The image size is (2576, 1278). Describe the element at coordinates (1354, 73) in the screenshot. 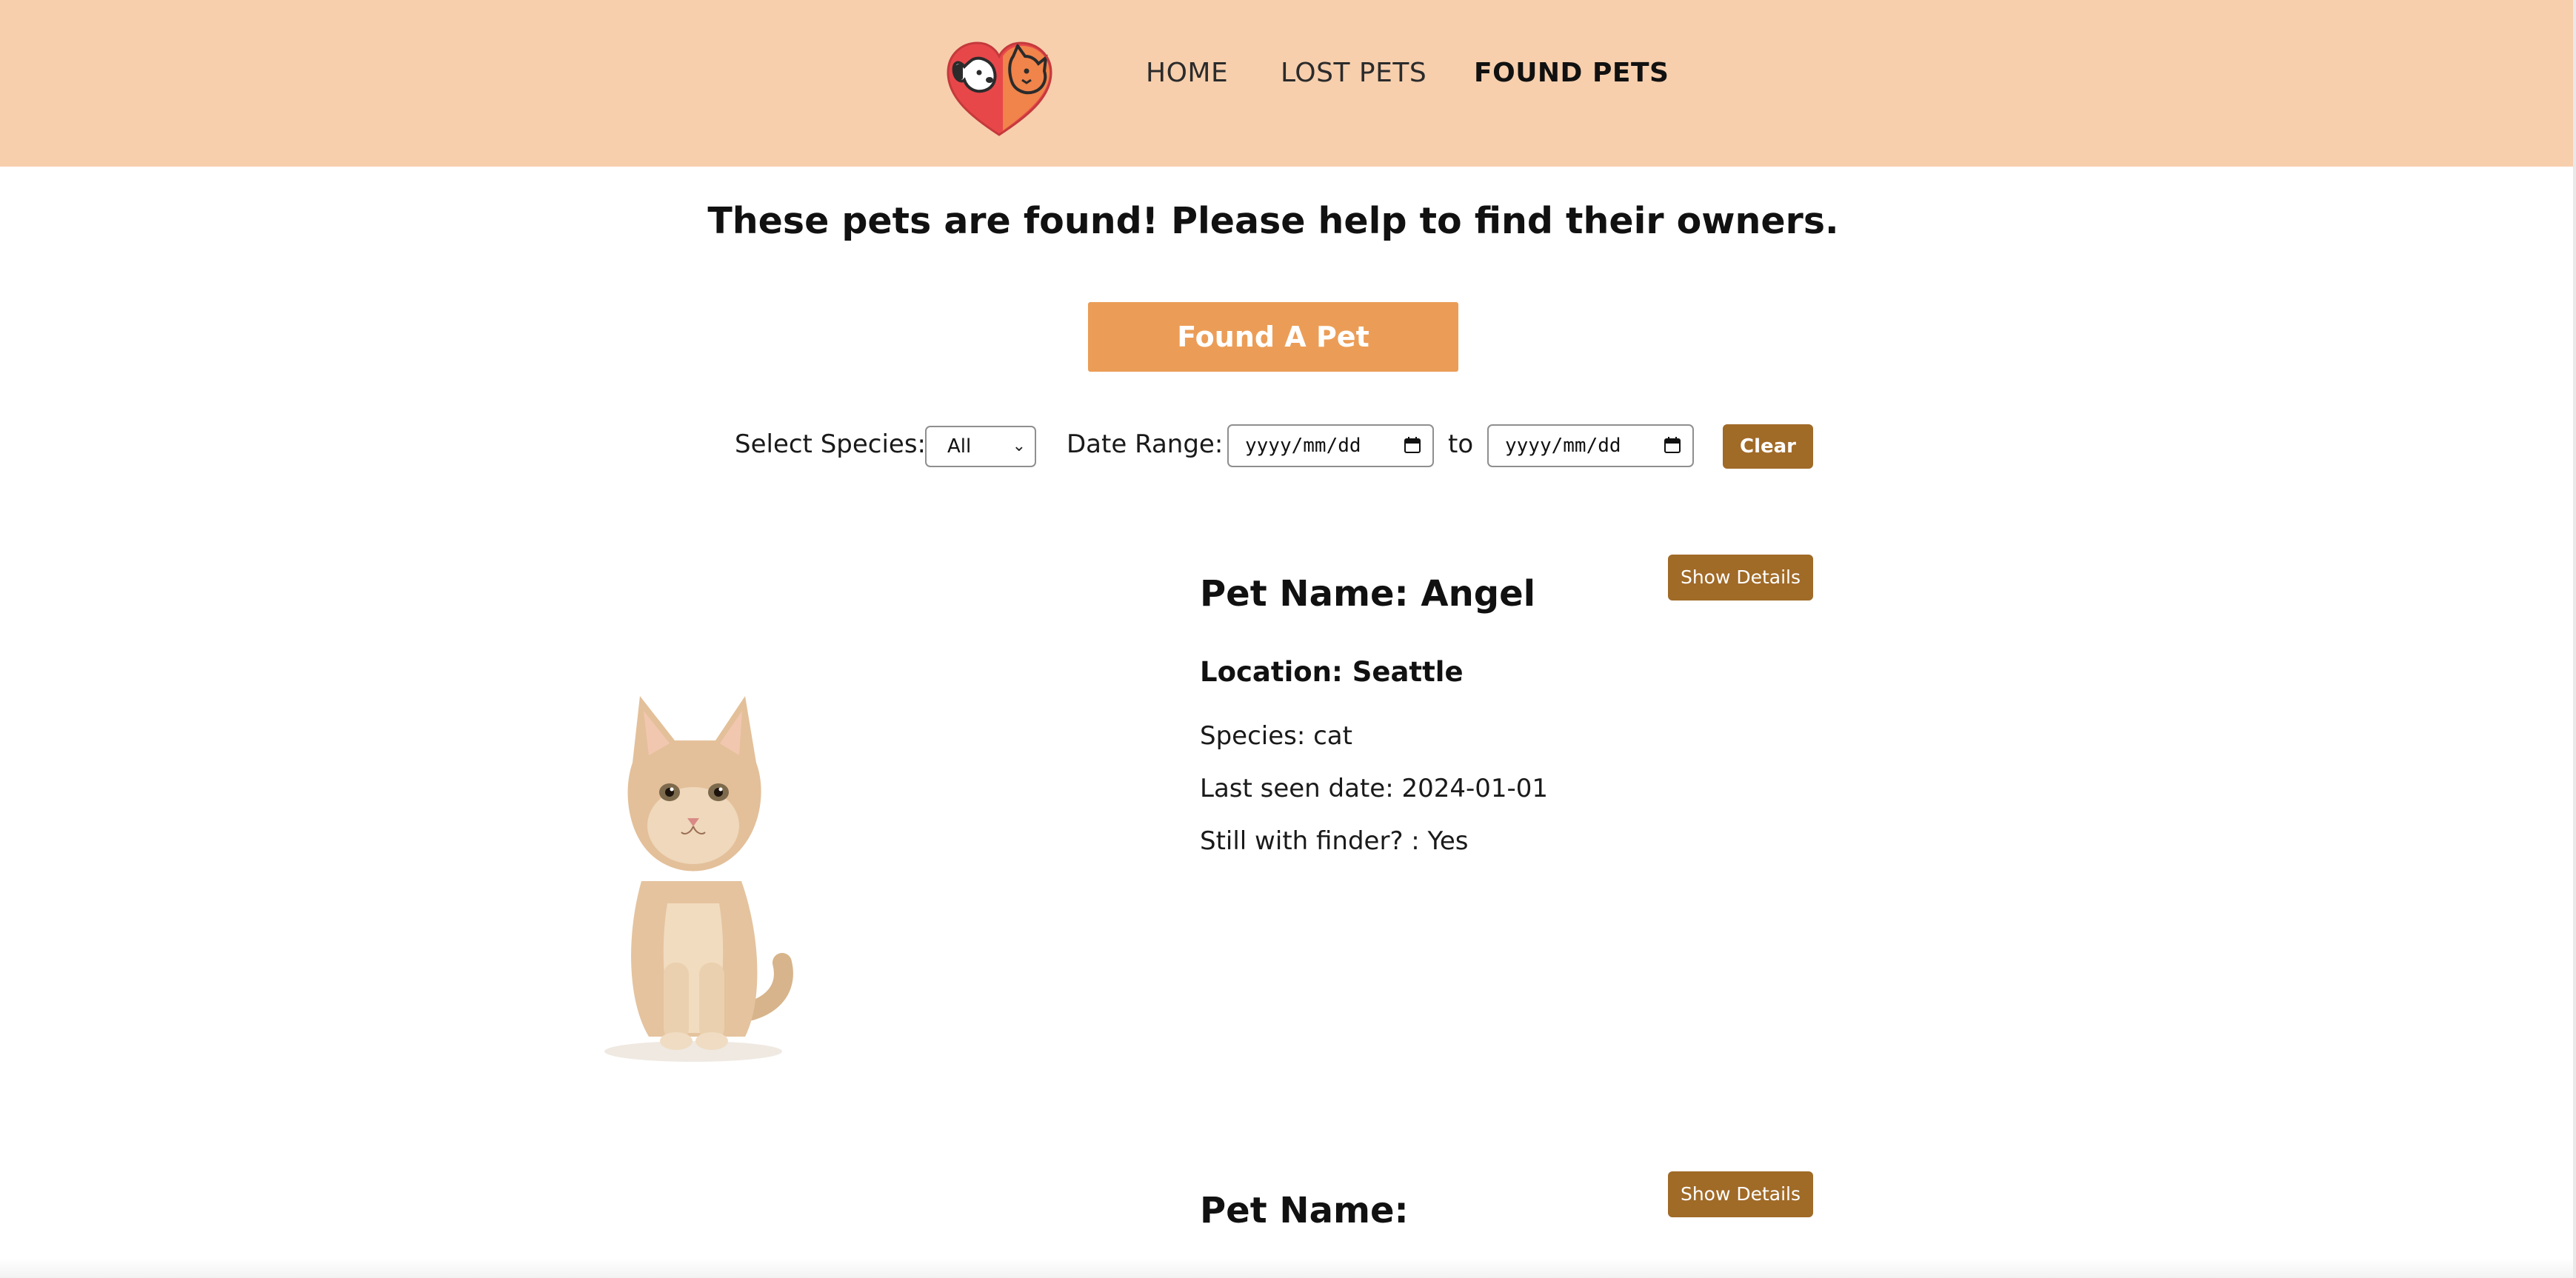

I see `nav-lost-pets: LOST PETS` at that location.